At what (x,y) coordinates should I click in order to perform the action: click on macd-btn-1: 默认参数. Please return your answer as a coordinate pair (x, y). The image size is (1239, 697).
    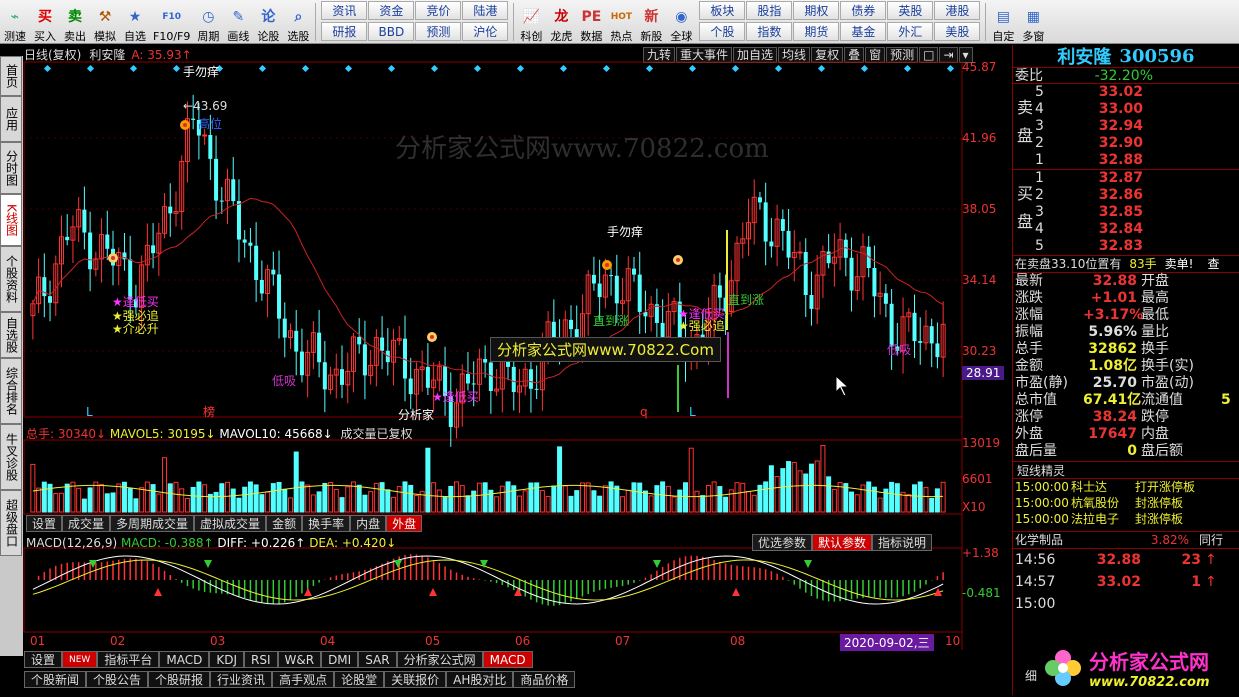
    Looking at the image, I should click on (842, 542).